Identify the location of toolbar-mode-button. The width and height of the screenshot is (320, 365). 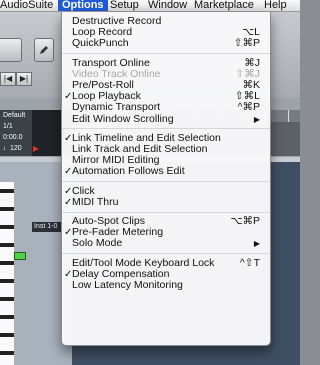
(11, 50).